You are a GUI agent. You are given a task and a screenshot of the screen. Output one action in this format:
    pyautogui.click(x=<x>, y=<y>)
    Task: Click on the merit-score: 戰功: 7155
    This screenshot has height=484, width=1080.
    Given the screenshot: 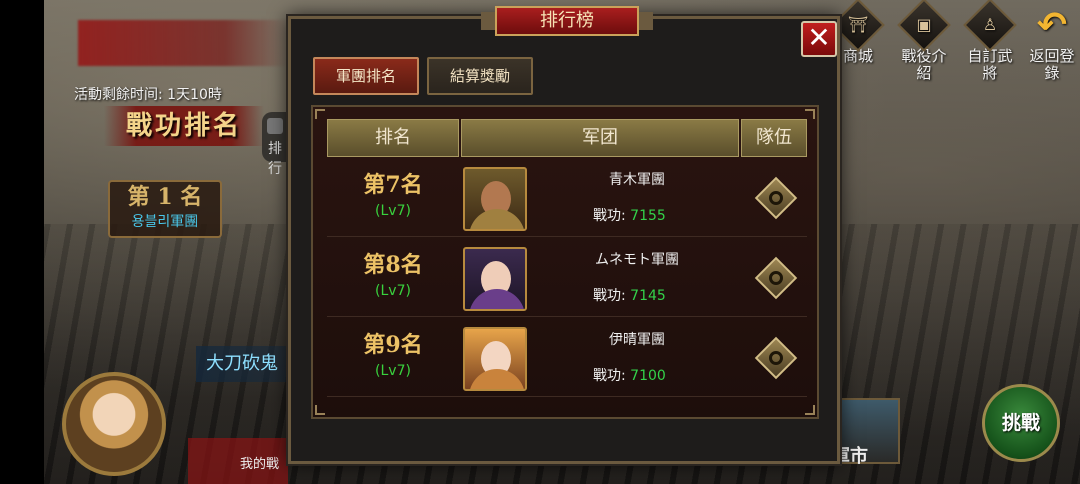 What is the action you would take?
    pyautogui.click(x=629, y=215)
    